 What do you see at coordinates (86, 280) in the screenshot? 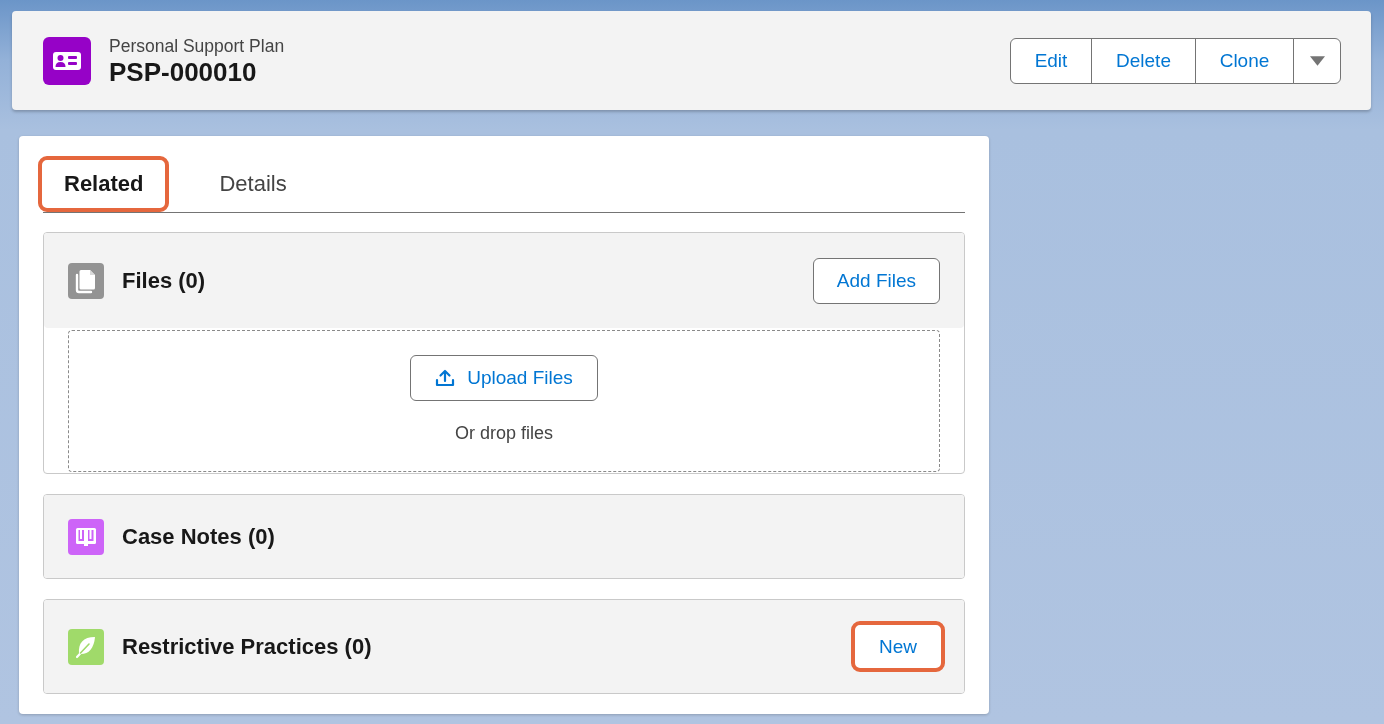
I see `documents-icon` at bounding box center [86, 280].